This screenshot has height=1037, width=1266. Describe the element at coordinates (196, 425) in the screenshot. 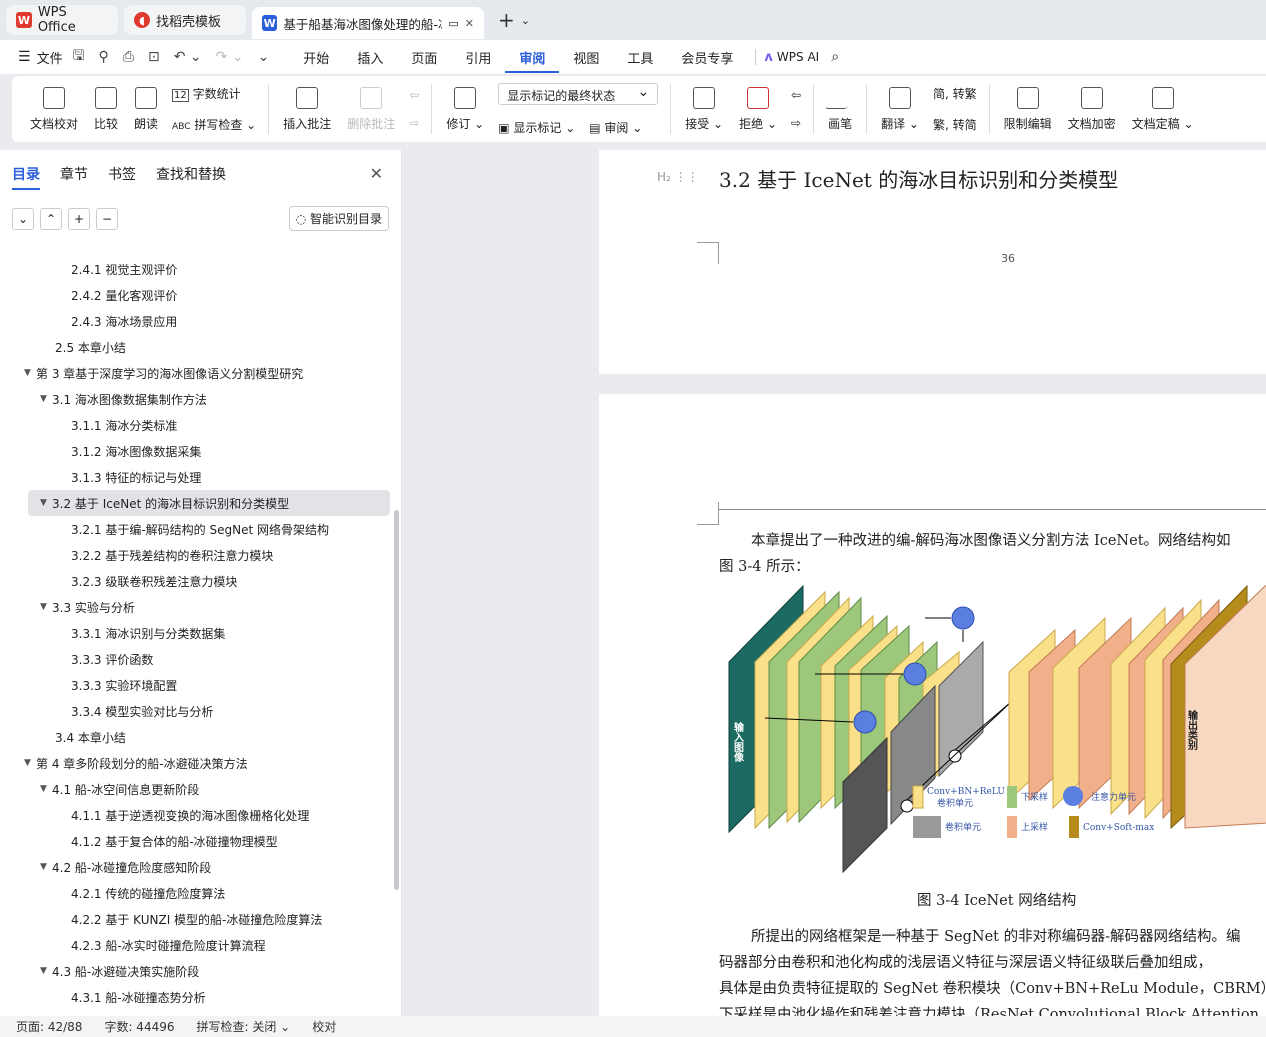

I see `toc-item: 3.1.1 海冰分类标准` at that location.